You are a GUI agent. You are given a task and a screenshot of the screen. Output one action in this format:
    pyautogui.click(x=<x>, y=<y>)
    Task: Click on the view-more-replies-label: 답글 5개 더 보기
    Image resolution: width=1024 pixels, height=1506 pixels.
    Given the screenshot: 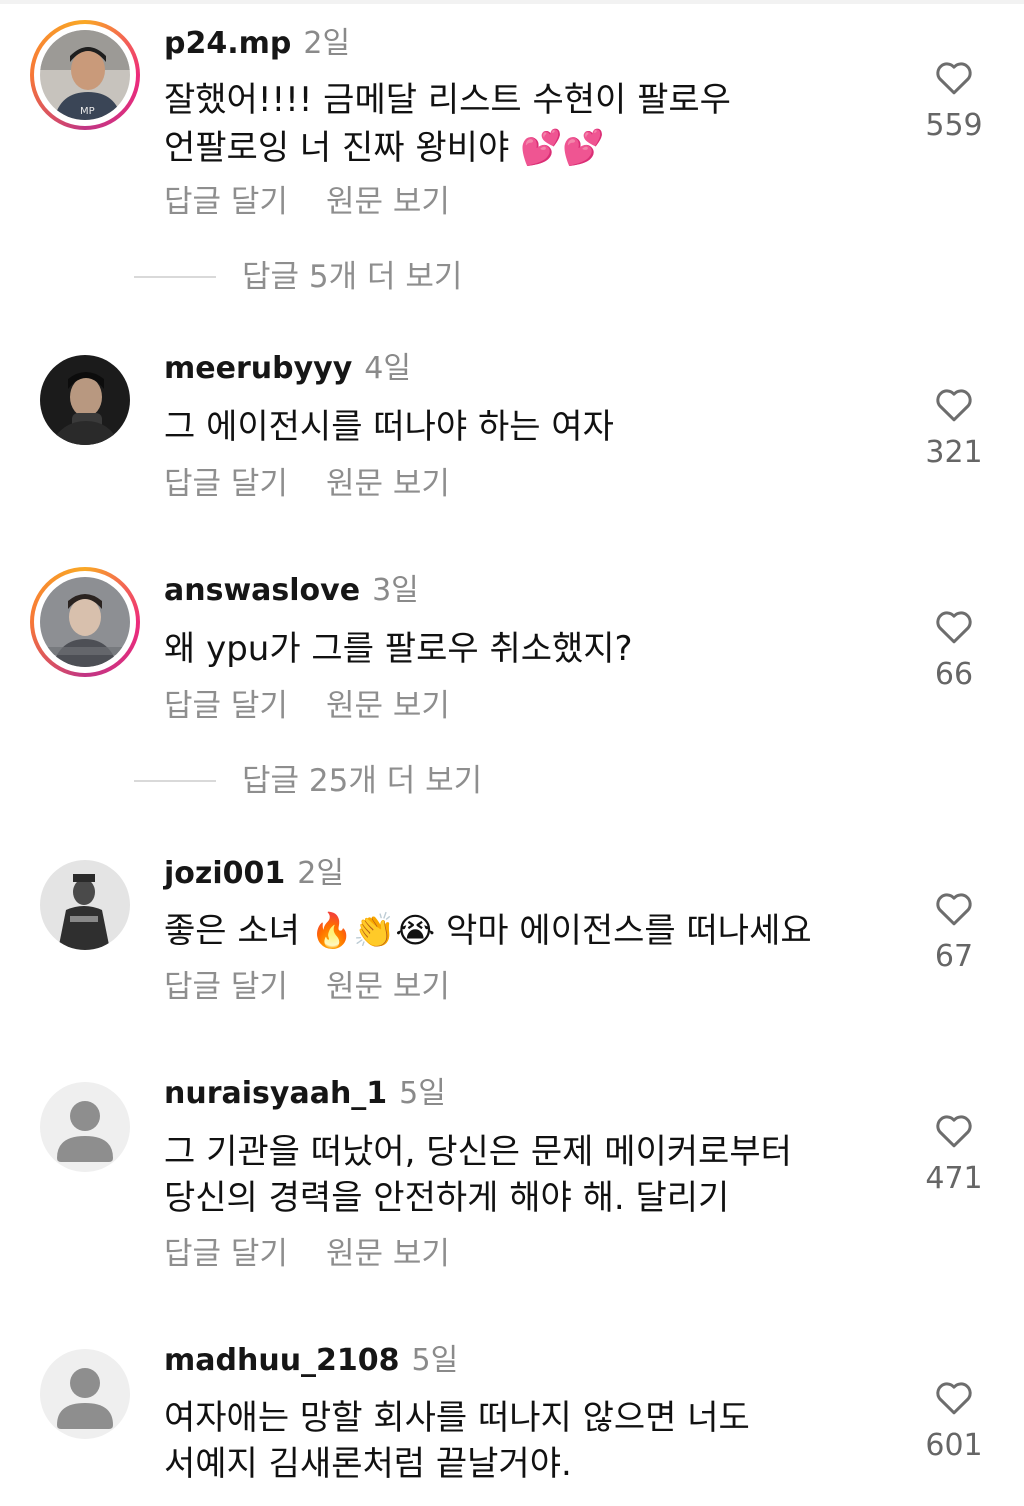 What is the action you would take?
    pyautogui.click(x=352, y=277)
    